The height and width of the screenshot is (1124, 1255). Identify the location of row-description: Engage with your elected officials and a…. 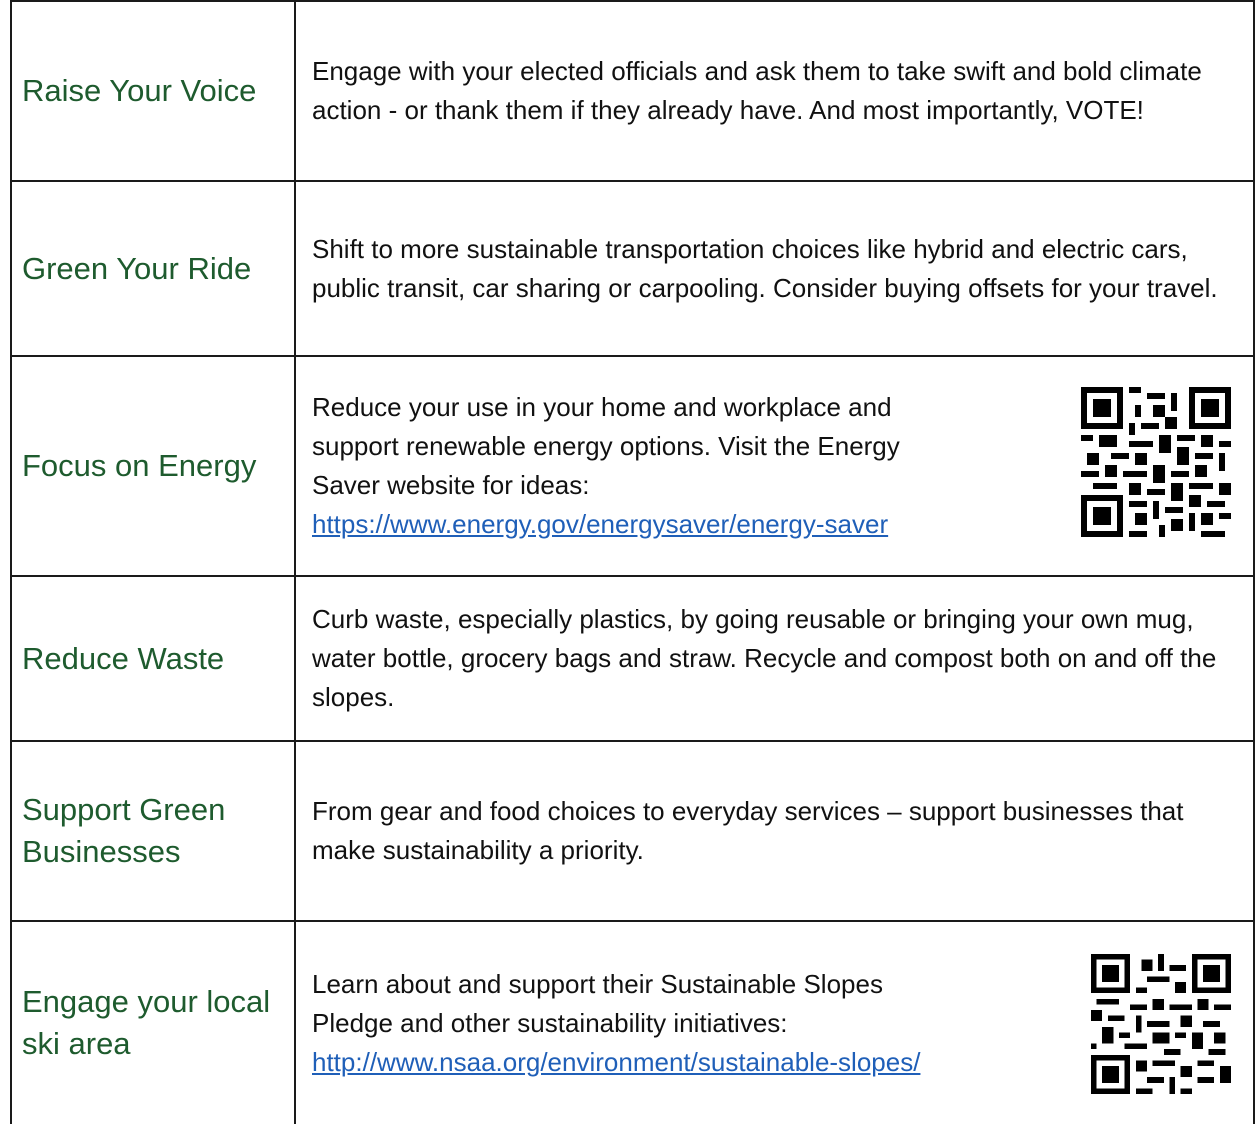
(776, 91).